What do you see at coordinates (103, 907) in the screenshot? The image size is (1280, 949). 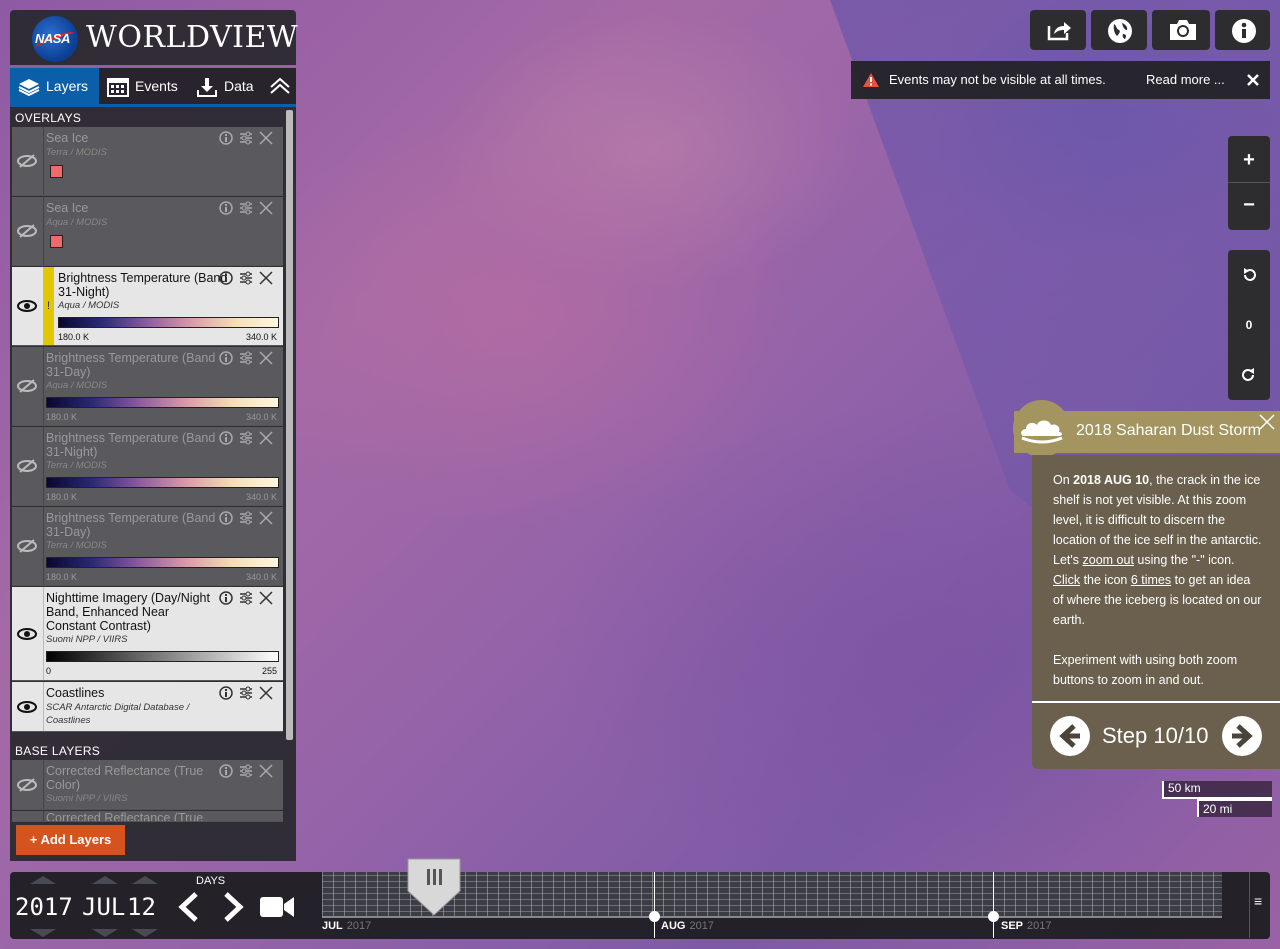 I see `date-month: JUL` at bounding box center [103, 907].